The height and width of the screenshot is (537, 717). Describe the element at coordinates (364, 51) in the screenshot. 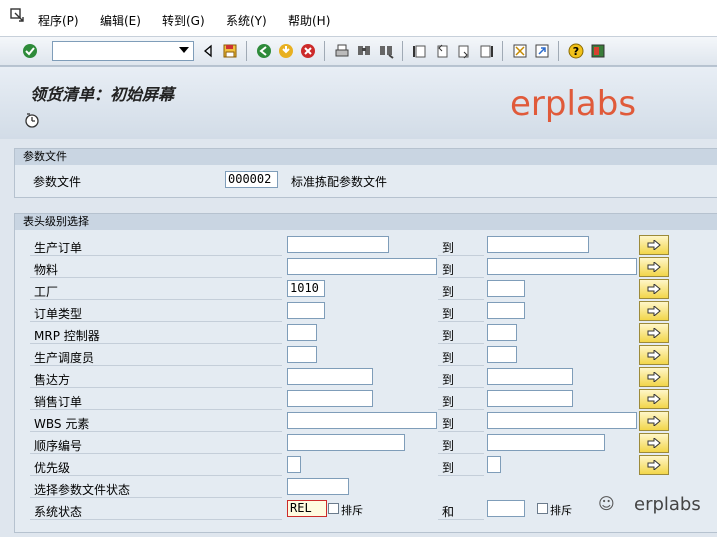

I see `find-icon` at that location.